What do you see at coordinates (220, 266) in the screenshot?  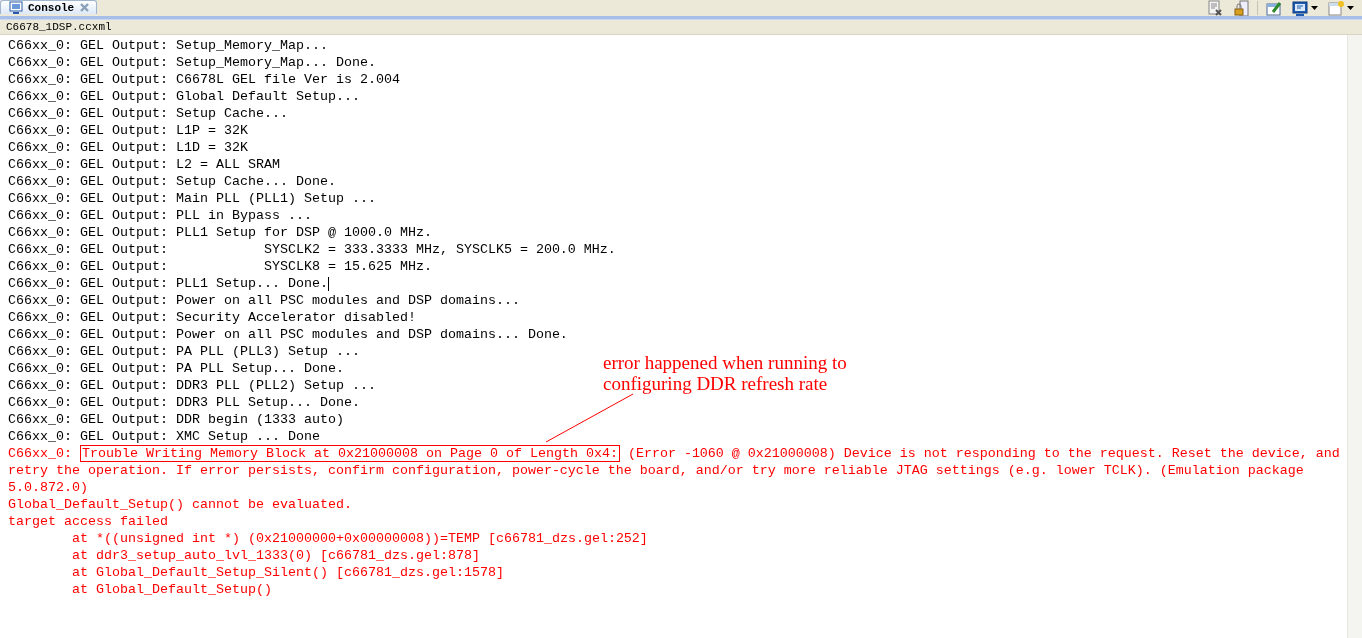 I see `console-line: C66xx_0: GEL Output: SYSCLK8 = 15.625 MHz.` at bounding box center [220, 266].